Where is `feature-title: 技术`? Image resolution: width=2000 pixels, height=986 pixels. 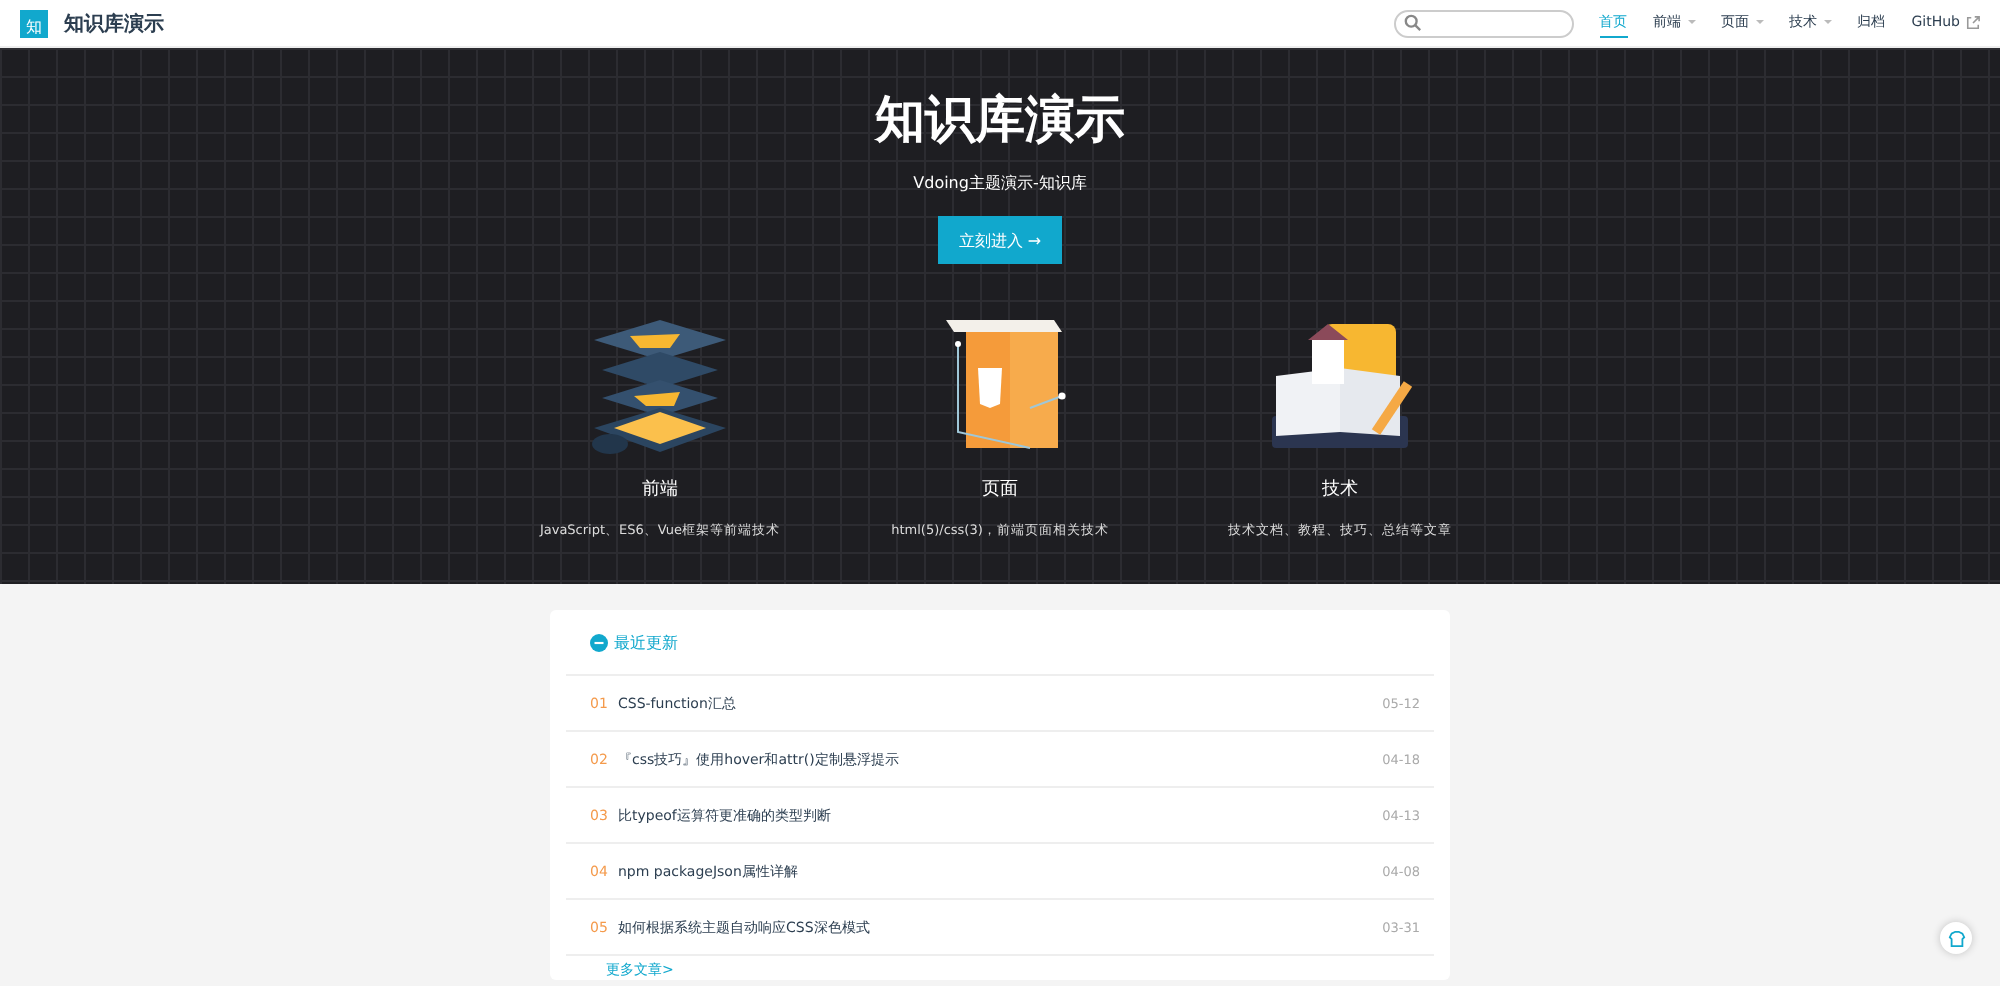 feature-title: 技术 is located at coordinates (1340, 489).